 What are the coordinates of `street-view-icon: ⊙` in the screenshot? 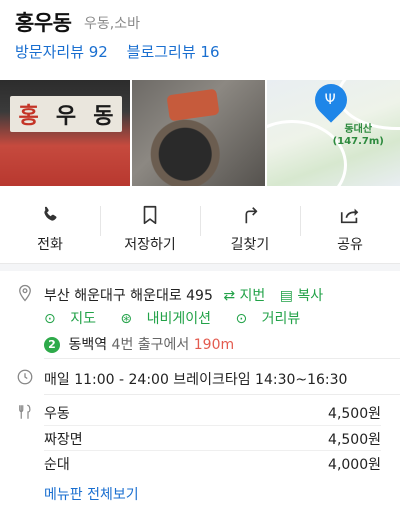 It's located at (241, 319).